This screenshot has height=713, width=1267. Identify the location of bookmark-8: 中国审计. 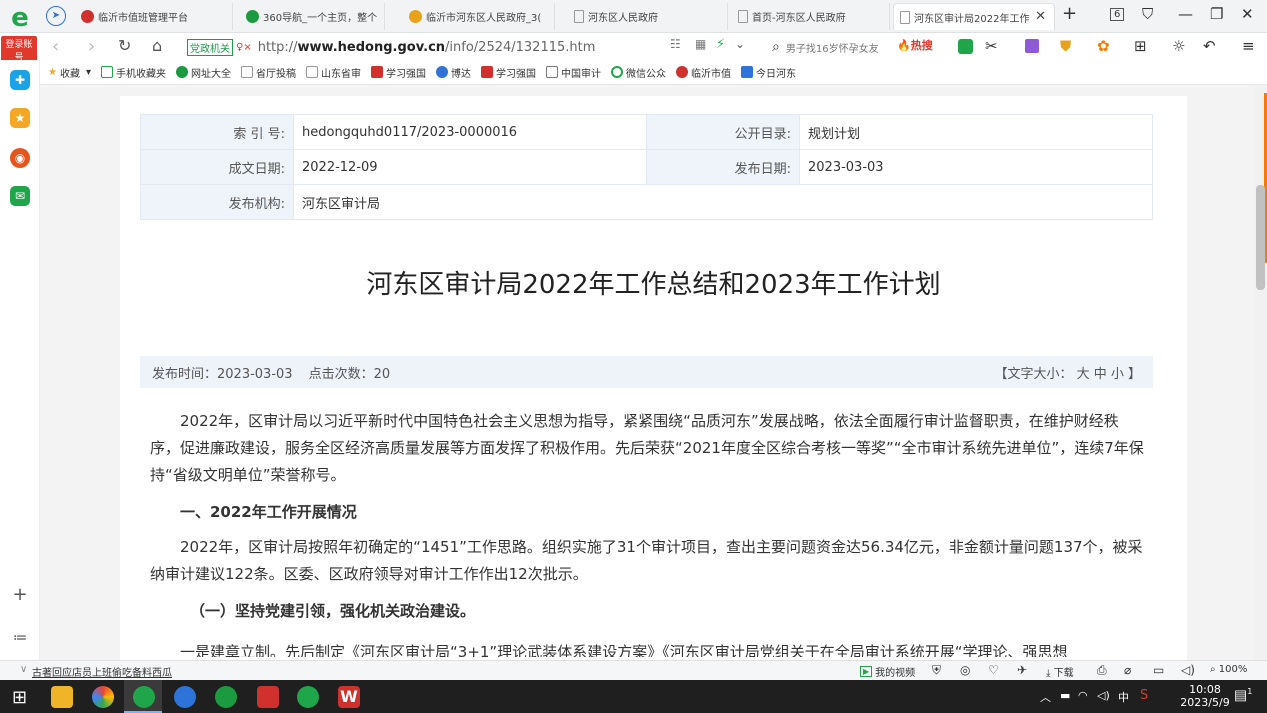
(573, 72).